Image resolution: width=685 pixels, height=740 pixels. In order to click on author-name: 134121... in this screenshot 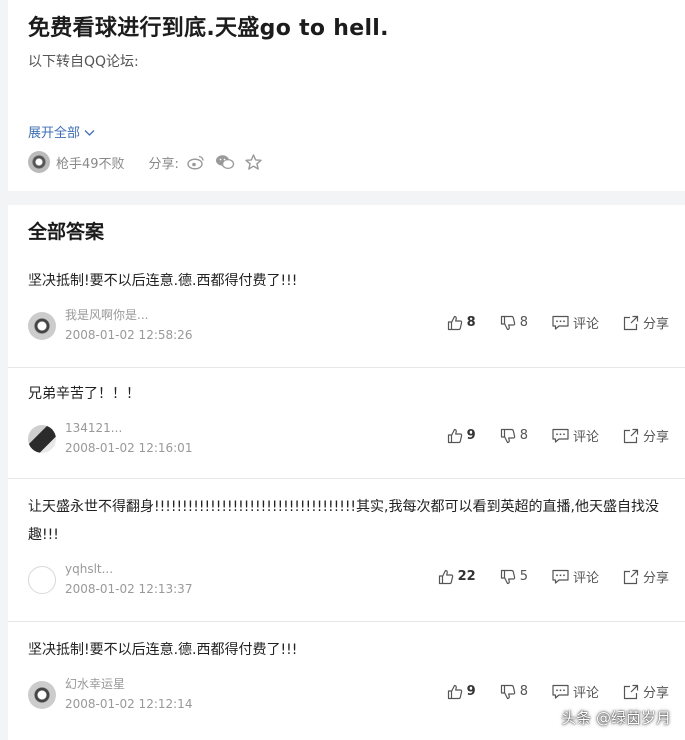, I will do `click(128, 428)`.